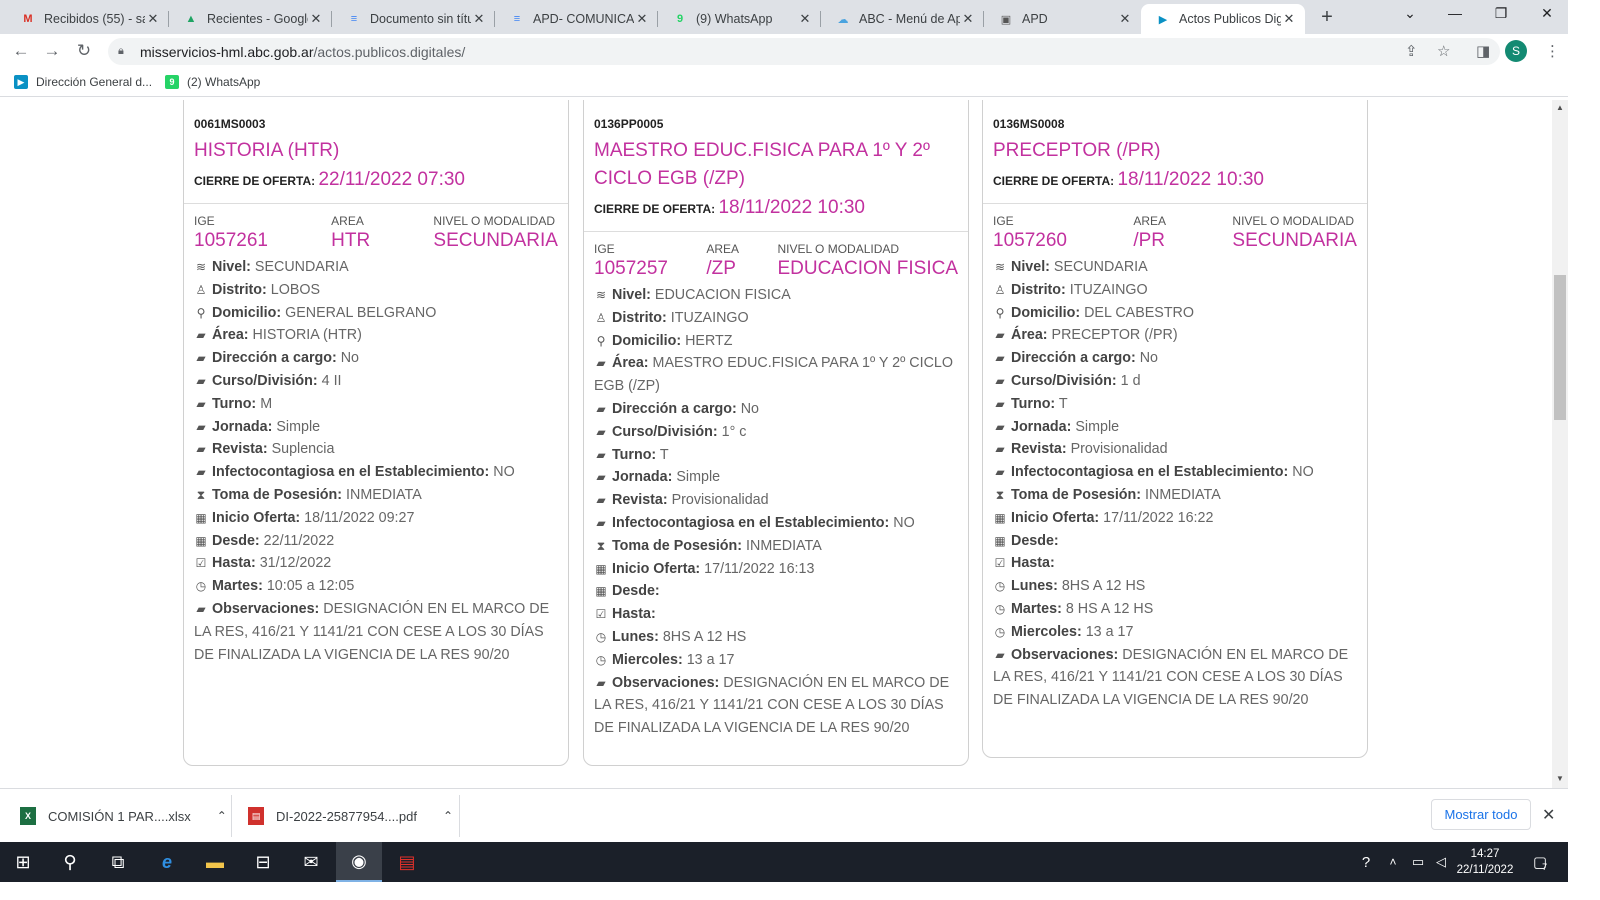 Image resolution: width=1600 pixels, height=900 pixels. Describe the element at coordinates (1548, 815) in the screenshot. I see `close-downloads-icon: ✕` at that location.